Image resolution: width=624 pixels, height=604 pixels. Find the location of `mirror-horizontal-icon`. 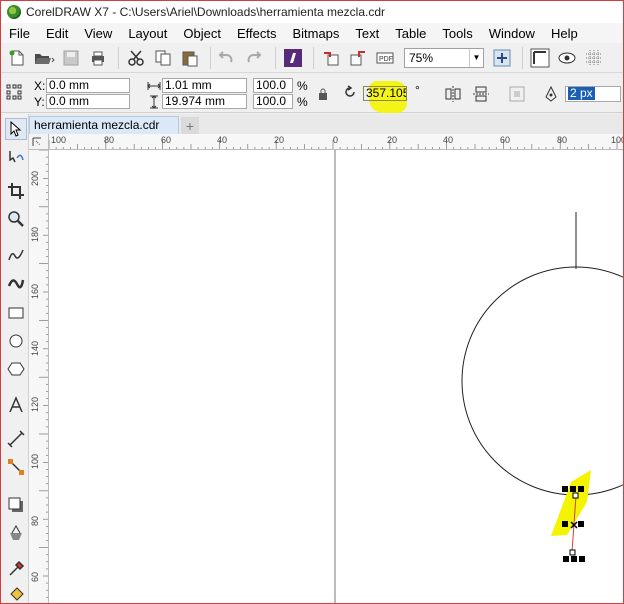

mirror-horizontal-icon is located at coordinates (453, 94).